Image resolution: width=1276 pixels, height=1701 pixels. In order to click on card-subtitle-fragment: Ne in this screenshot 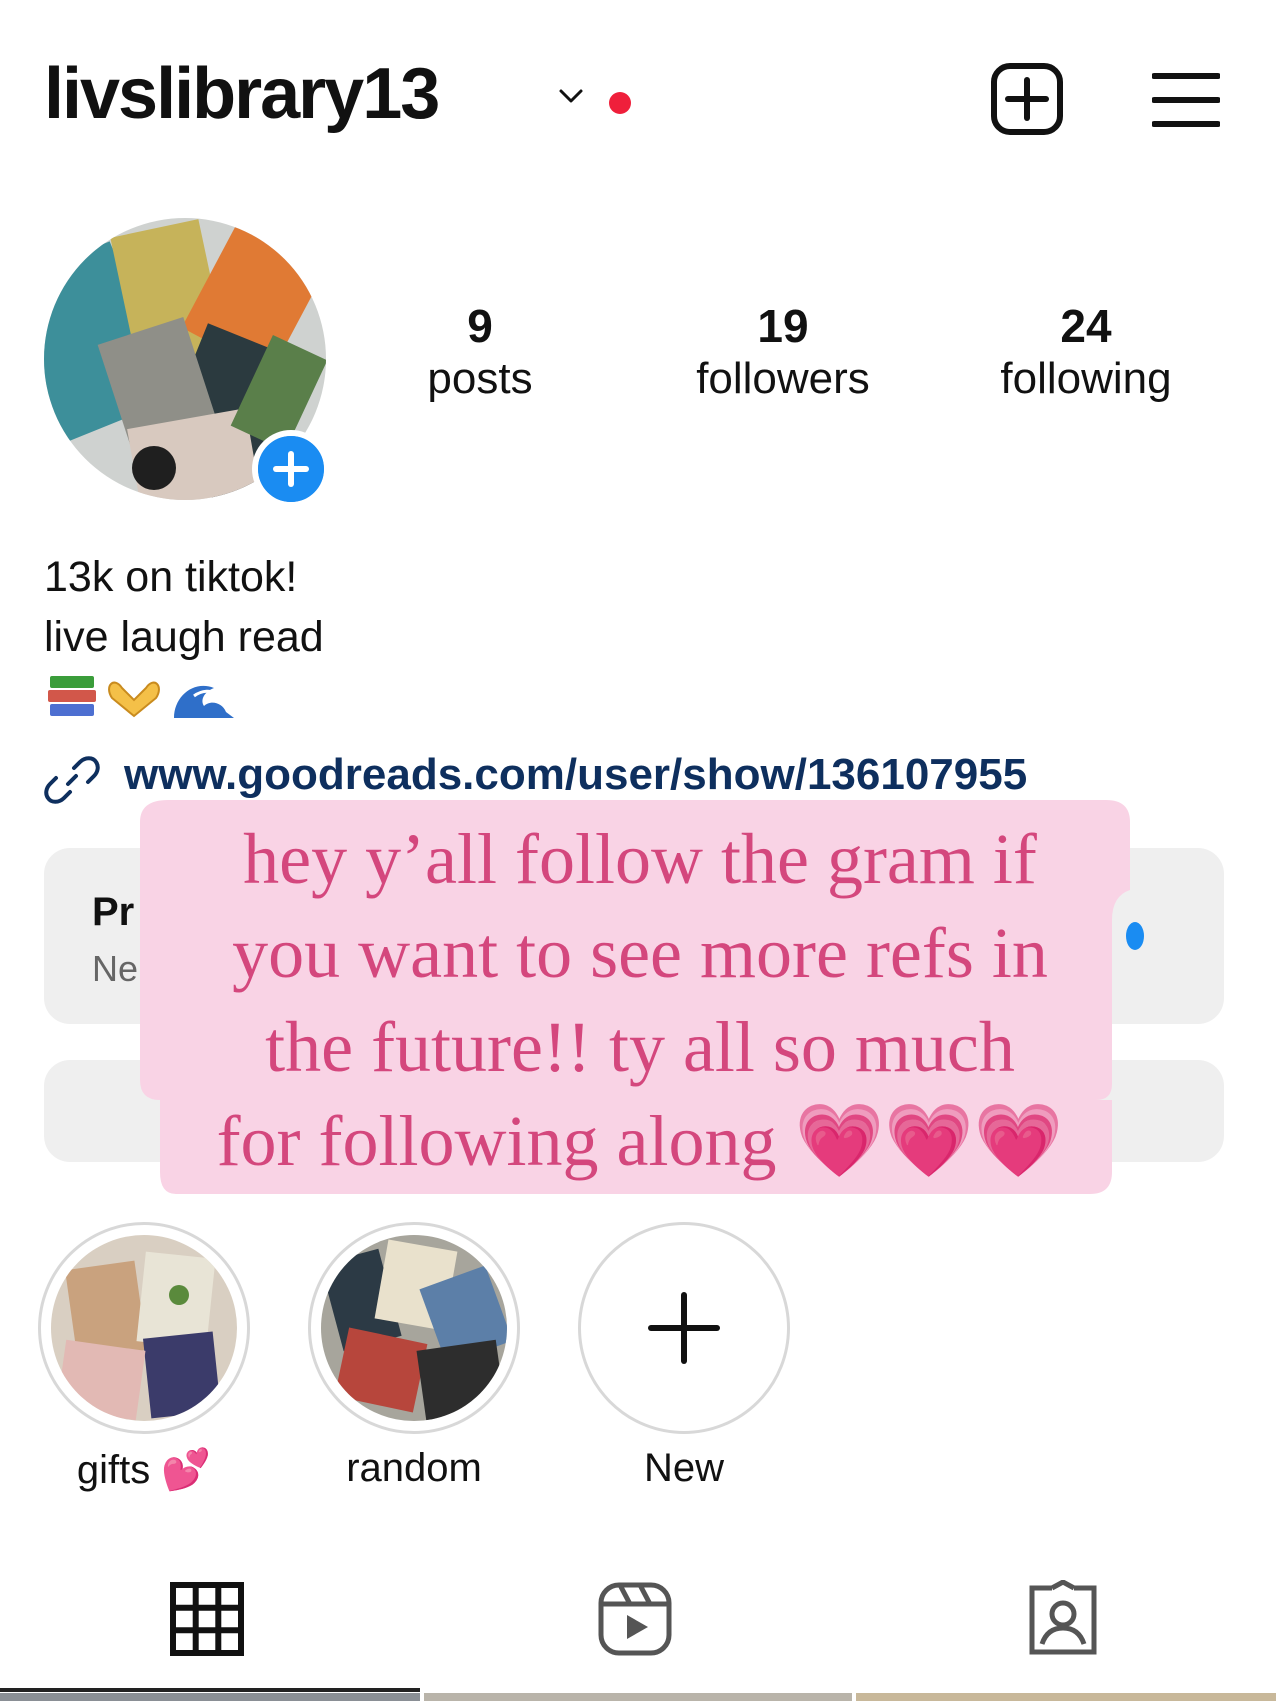, I will do `click(115, 968)`.